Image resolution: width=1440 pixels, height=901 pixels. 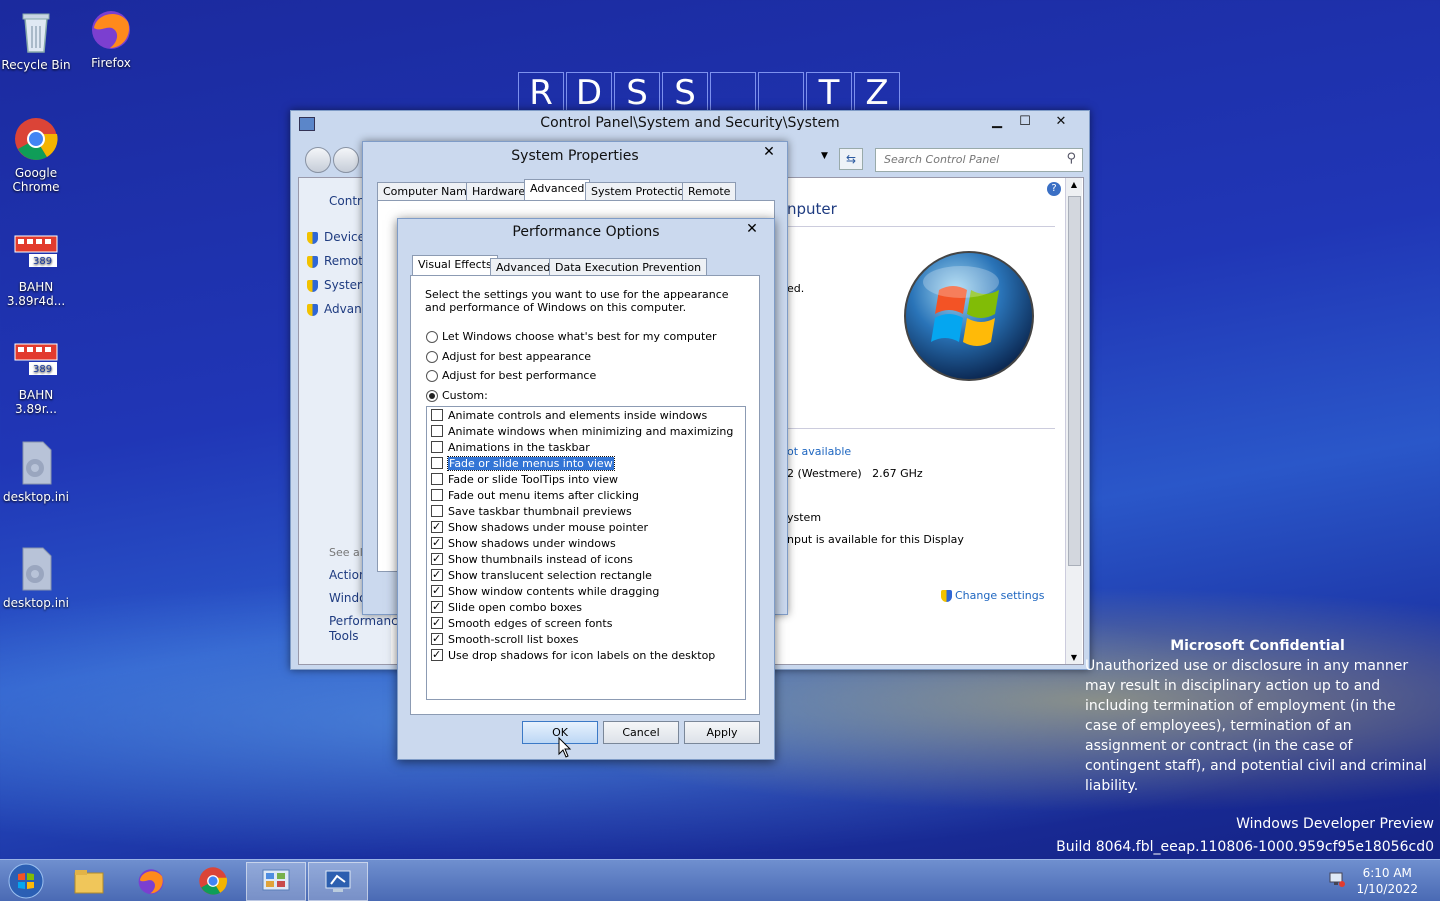 What do you see at coordinates (557, 190) in the screenshot?
I see `tab-advanced: Advanced` at bounding box center [557, 190].